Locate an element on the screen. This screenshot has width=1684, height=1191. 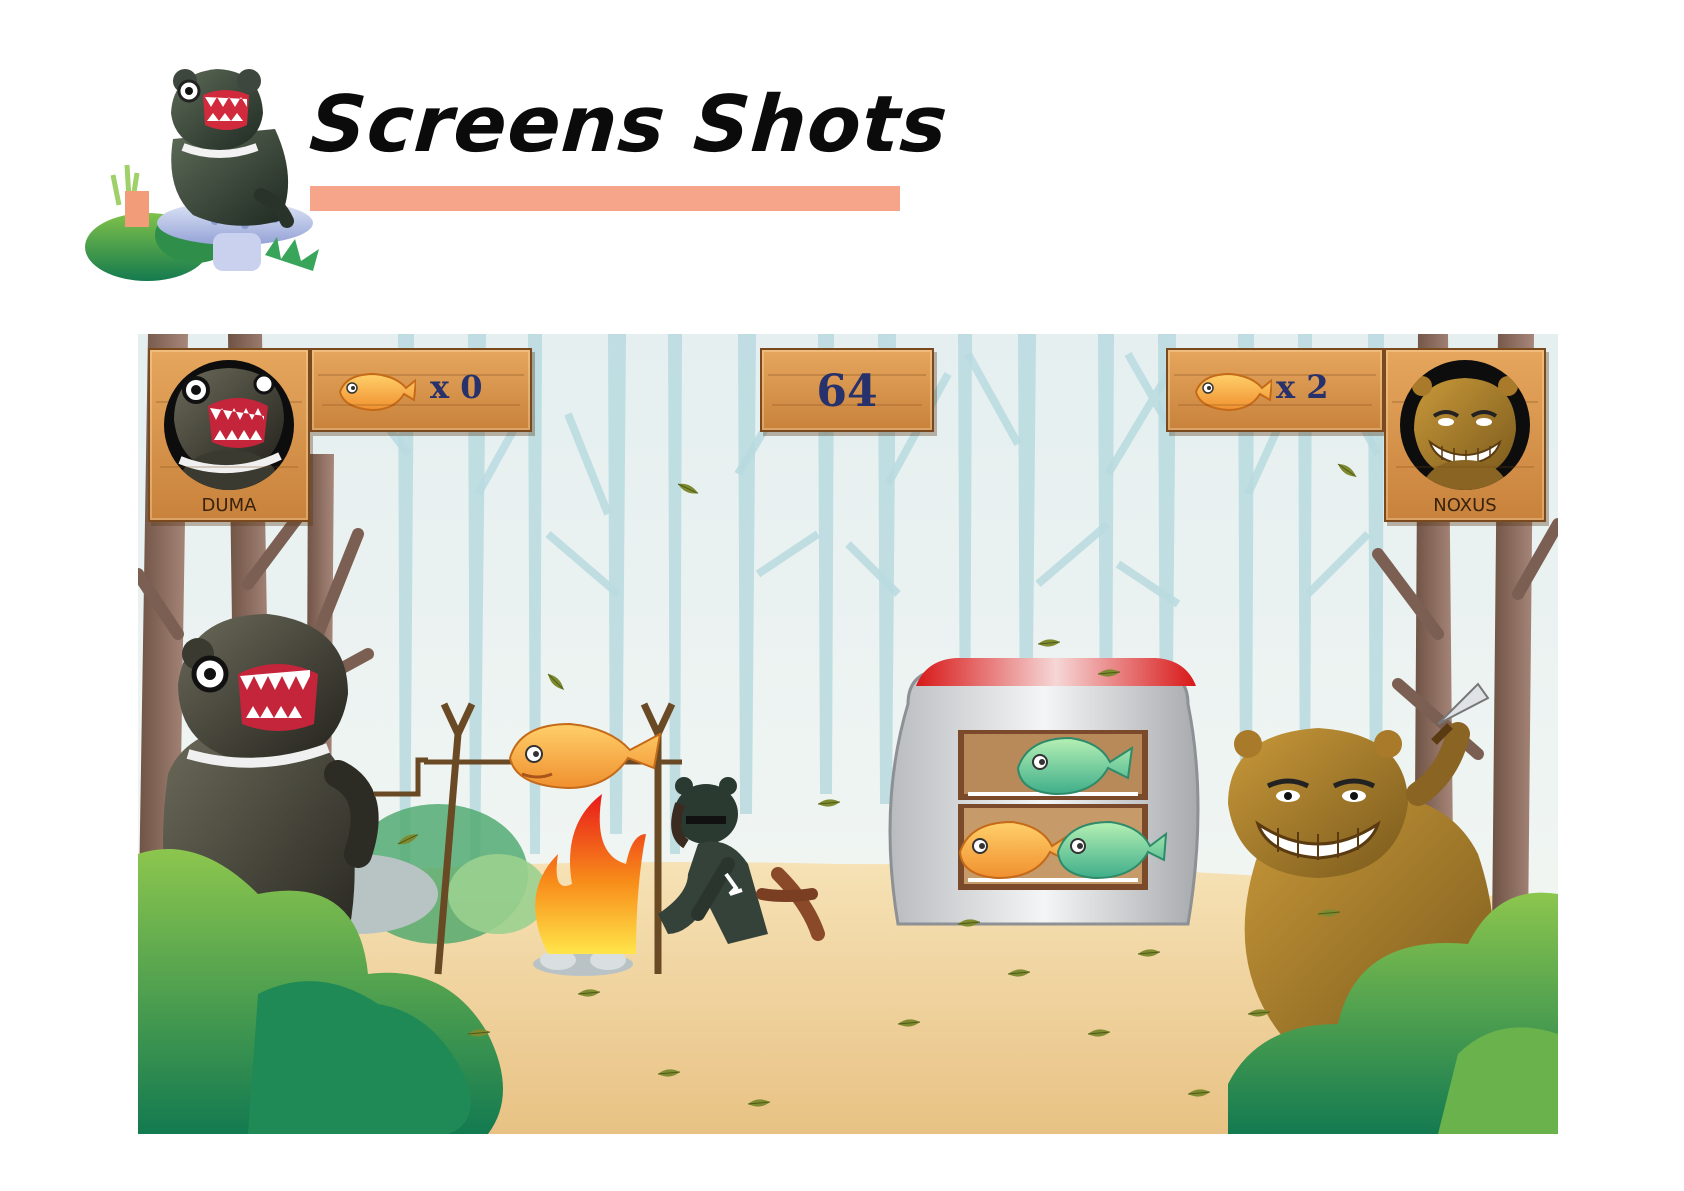
duma-portrait-board: DUMA is located at coordinates (229, 435).